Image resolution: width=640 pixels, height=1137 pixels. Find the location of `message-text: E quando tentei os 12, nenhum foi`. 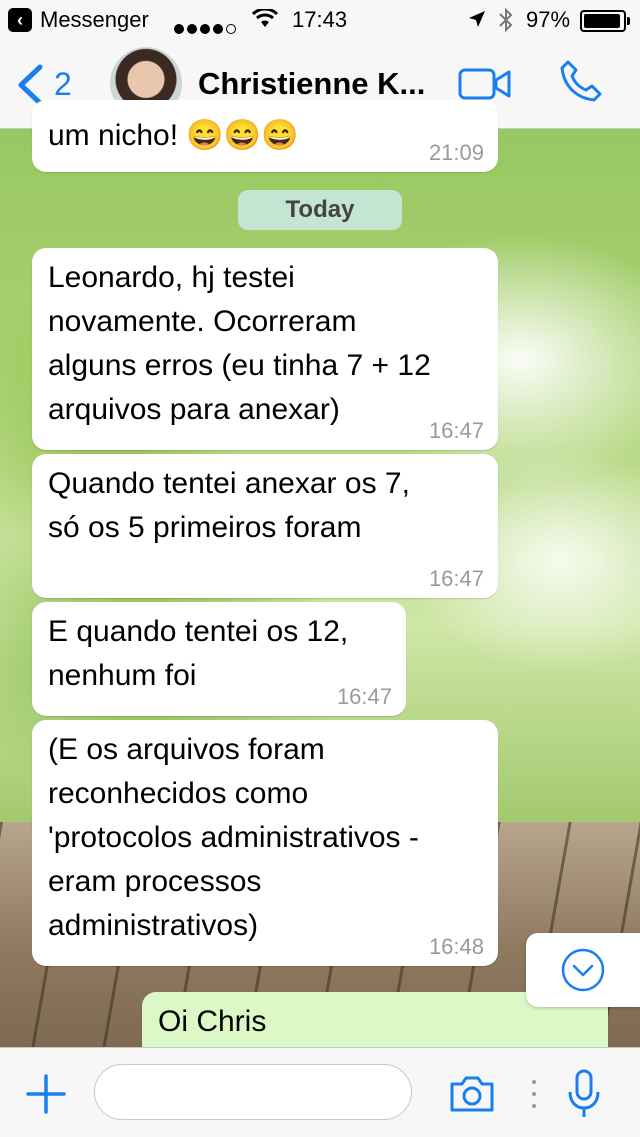

message-text: E quando tentei os 12, nenhum foi is located at coordinates (198, 653).